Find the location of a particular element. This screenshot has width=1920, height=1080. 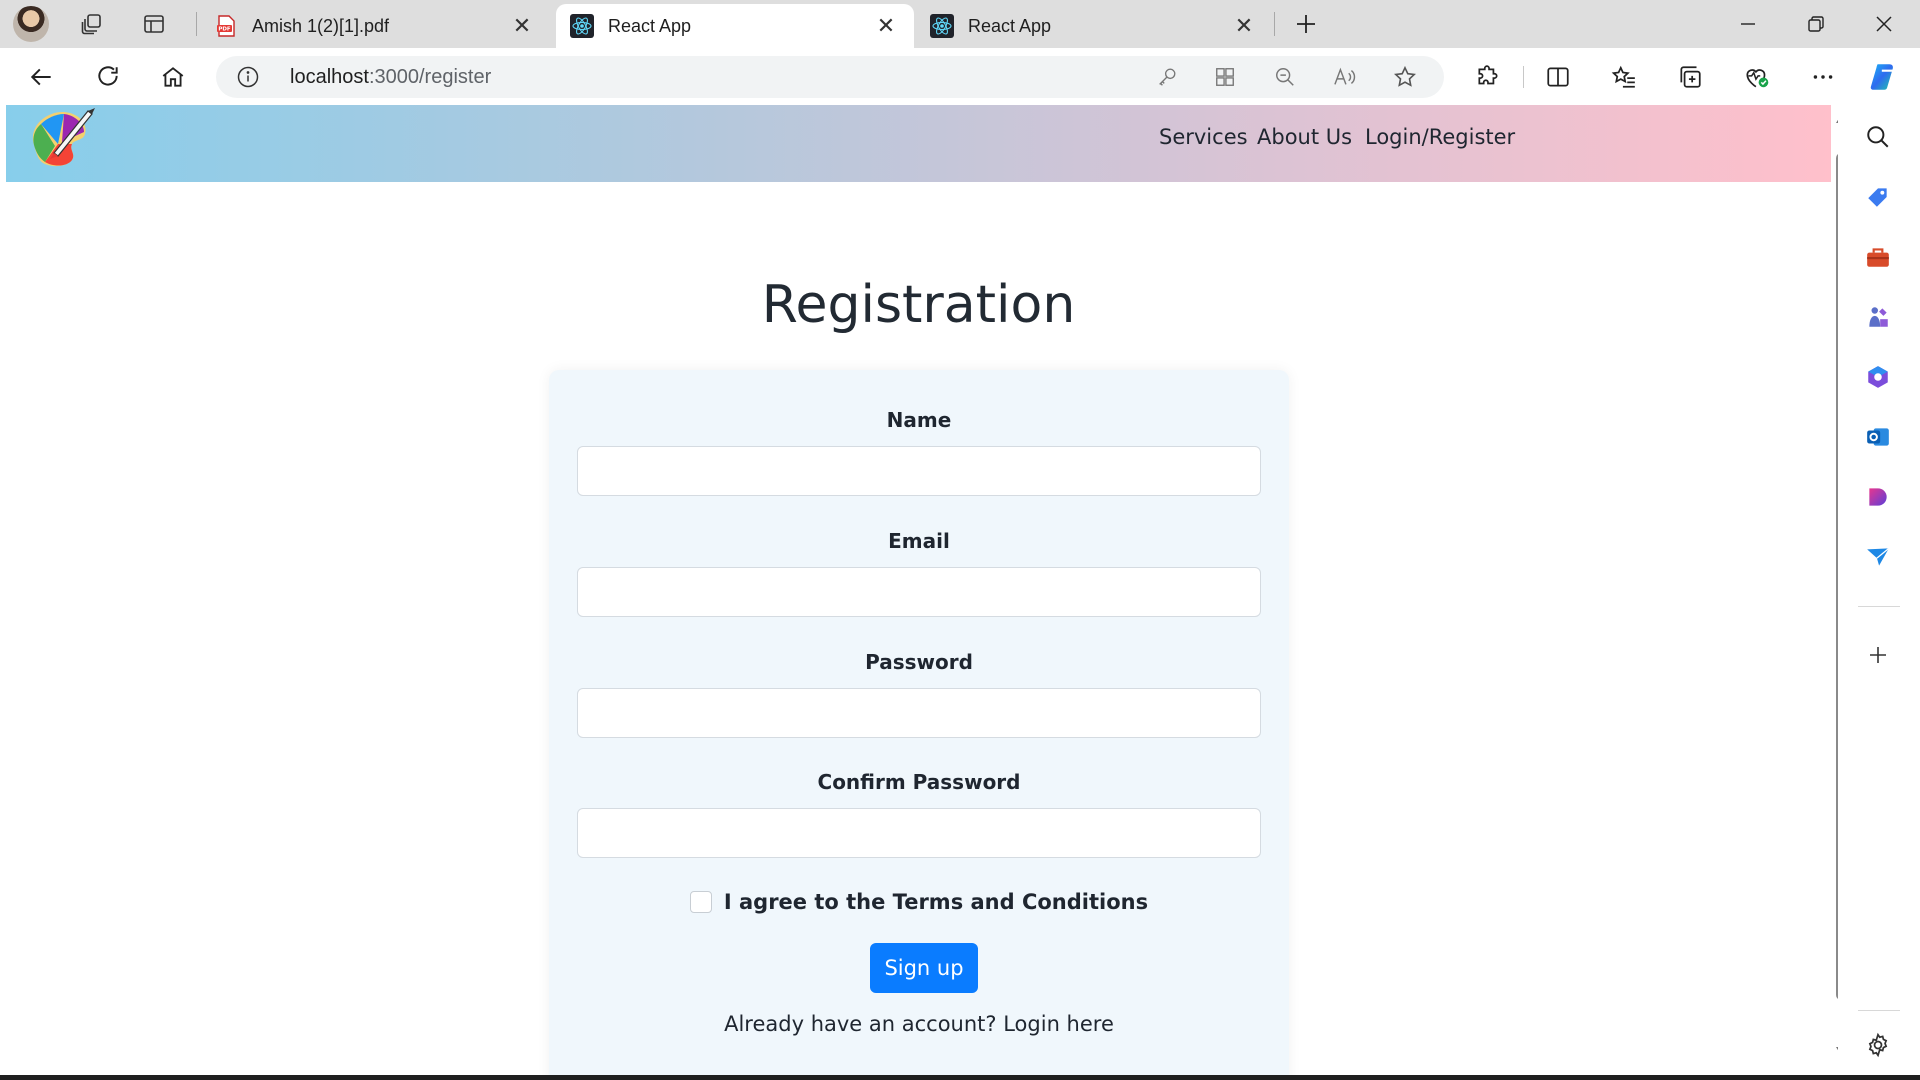

url-text: localhost:3000/register is located at coordinates (390, 77).